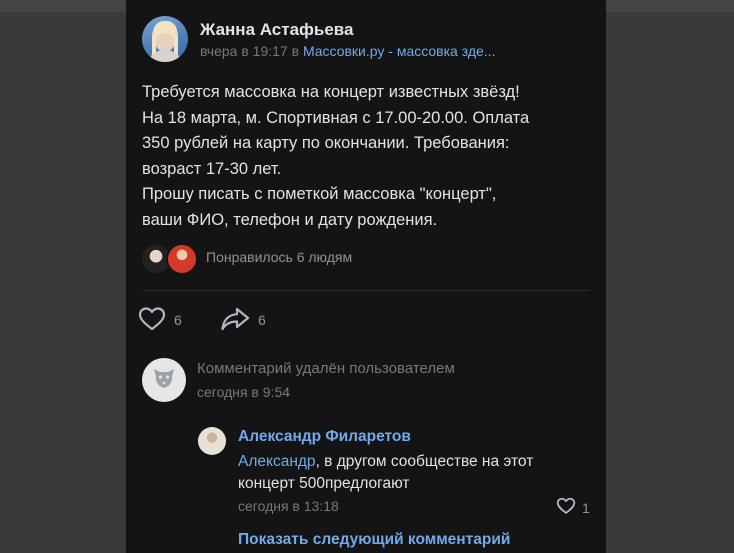 The width and height of the screenshot is (734, 553). I want to click on share-button: 6, so click(243, 320).